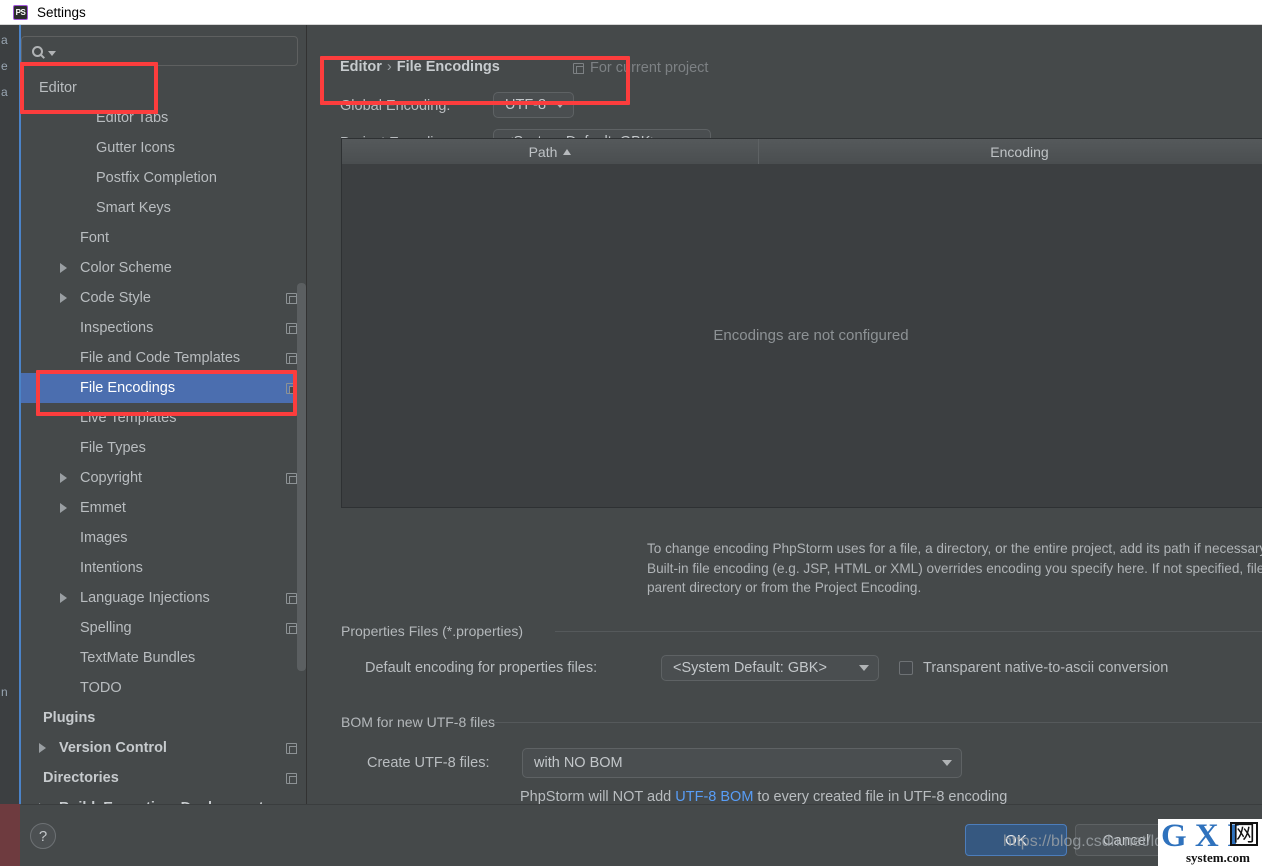 This screenshot has width=1262, height=866. Describe the element at coordinates (164, 628) in the screenshot. I see `sidebar-item-spelling: Spelling` at that location.